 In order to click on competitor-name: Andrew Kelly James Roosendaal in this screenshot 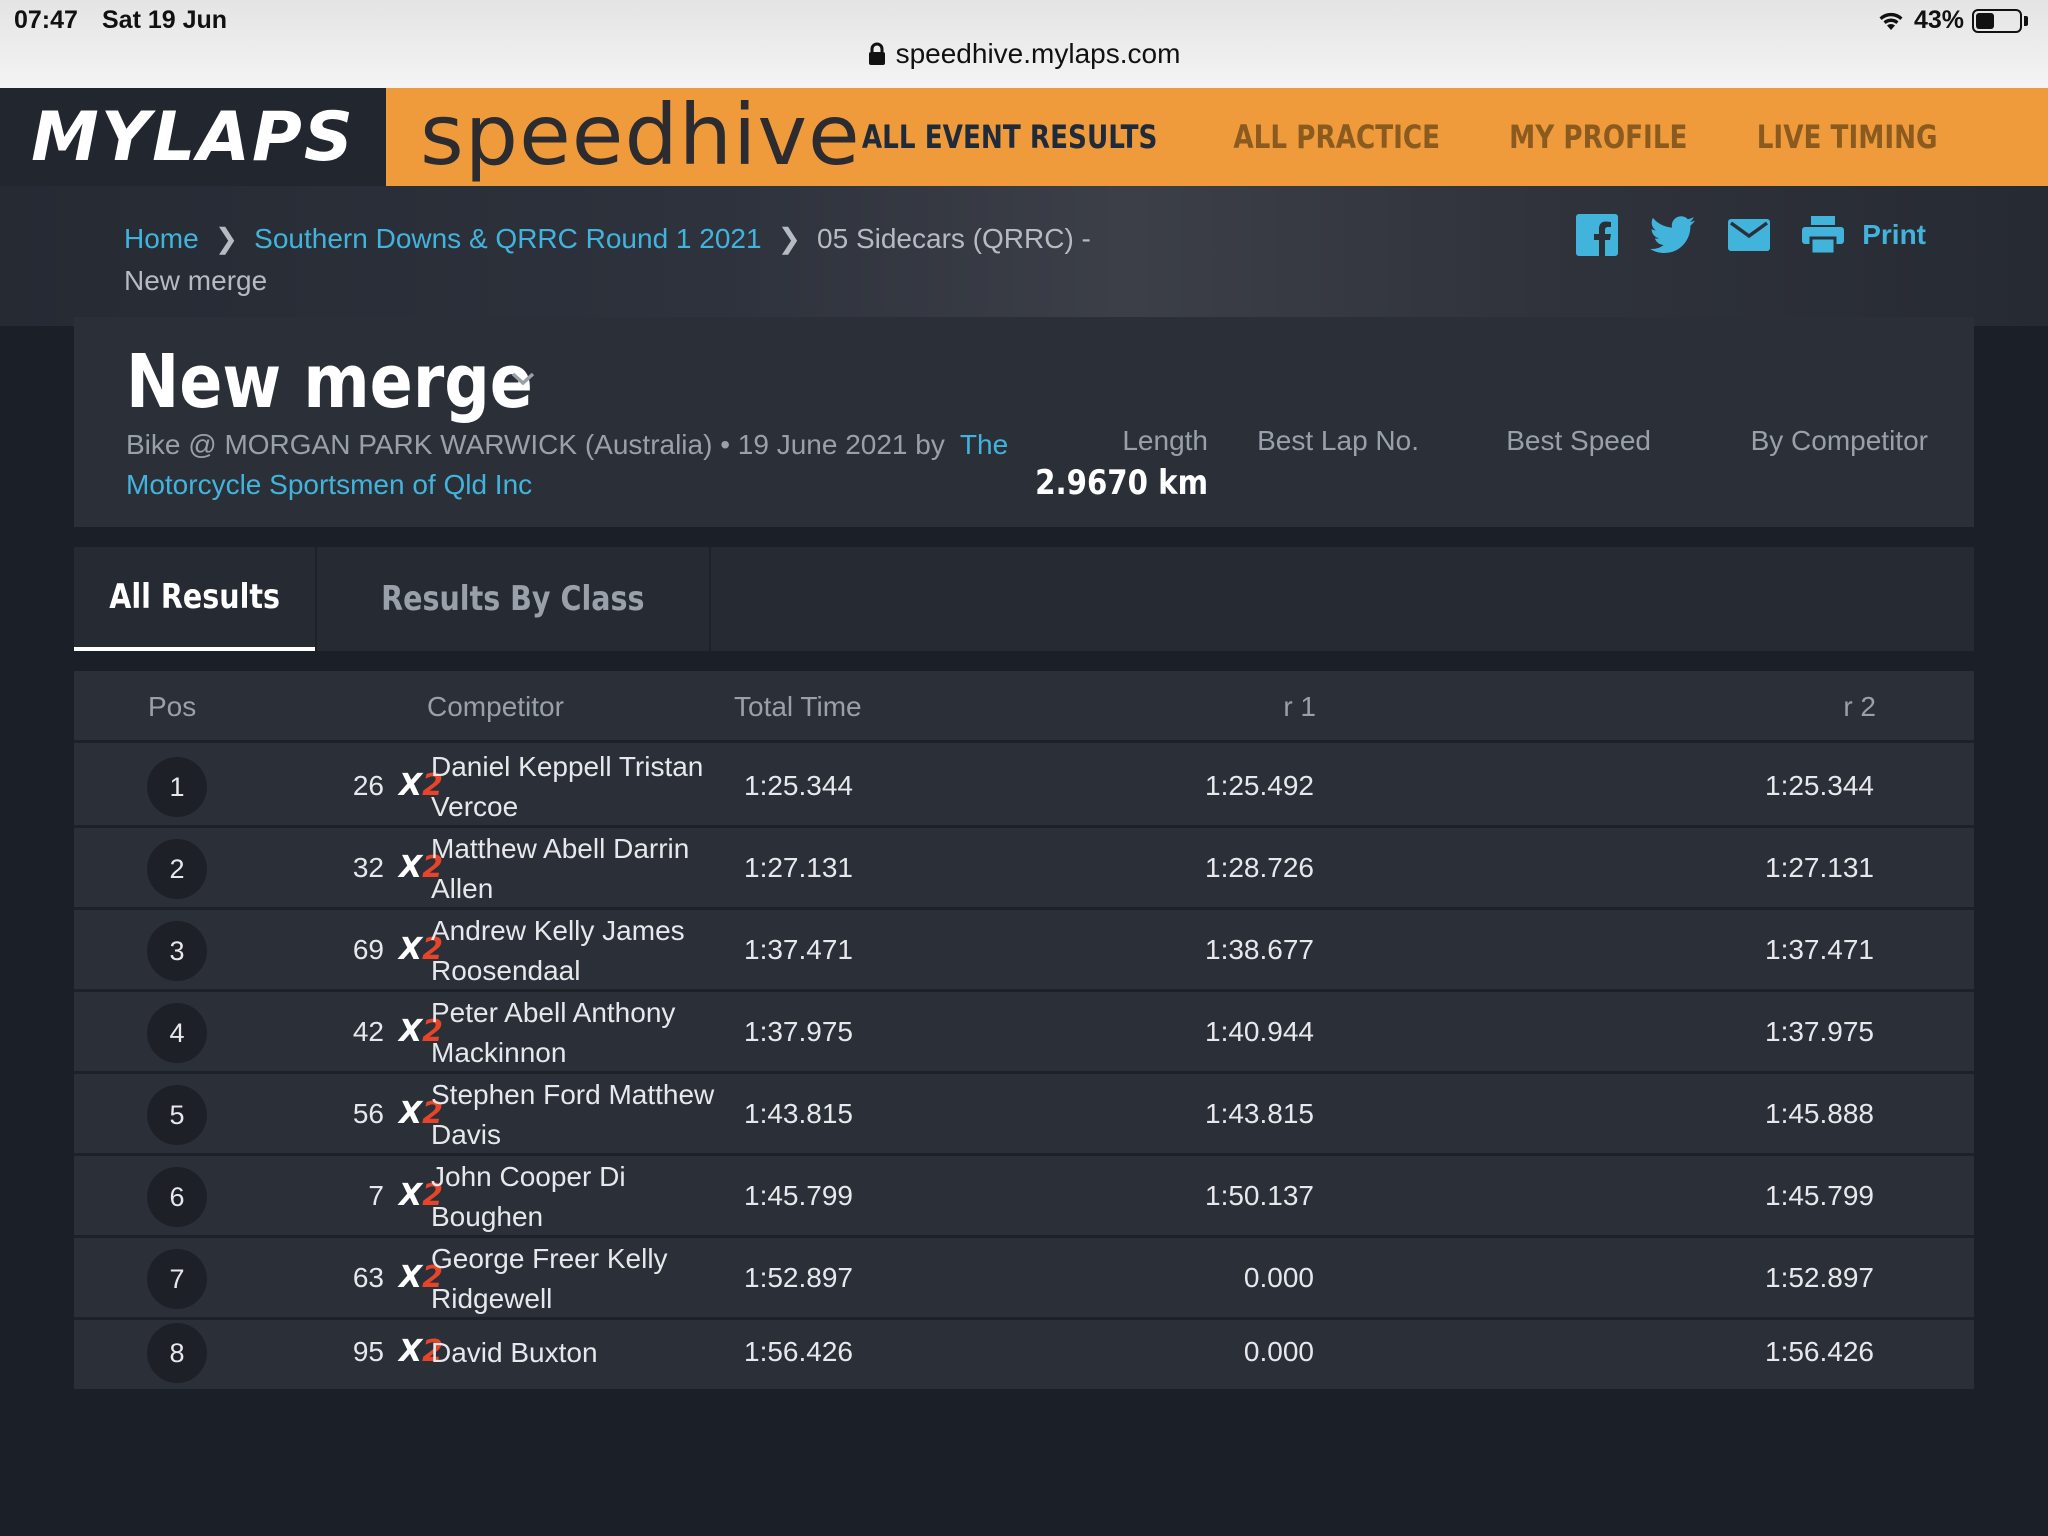, I will do `click(576, 951)`.